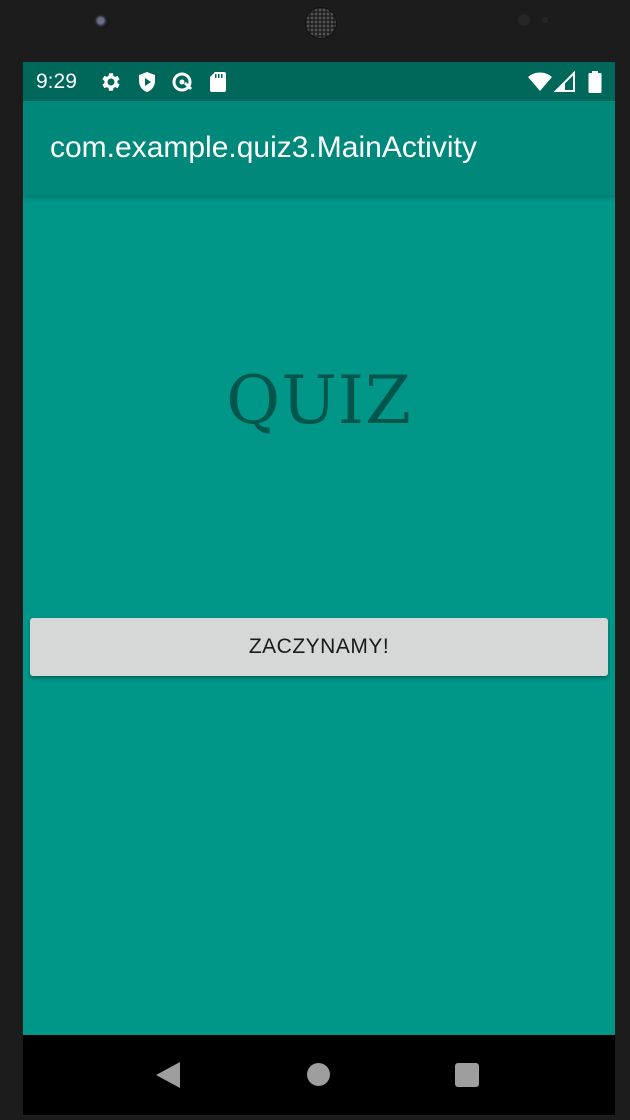 The width and height of the screenshot is (630, 1120). Describe the element at coordinates (101, 21) in the screenshot. I see `front-camera` at that location.